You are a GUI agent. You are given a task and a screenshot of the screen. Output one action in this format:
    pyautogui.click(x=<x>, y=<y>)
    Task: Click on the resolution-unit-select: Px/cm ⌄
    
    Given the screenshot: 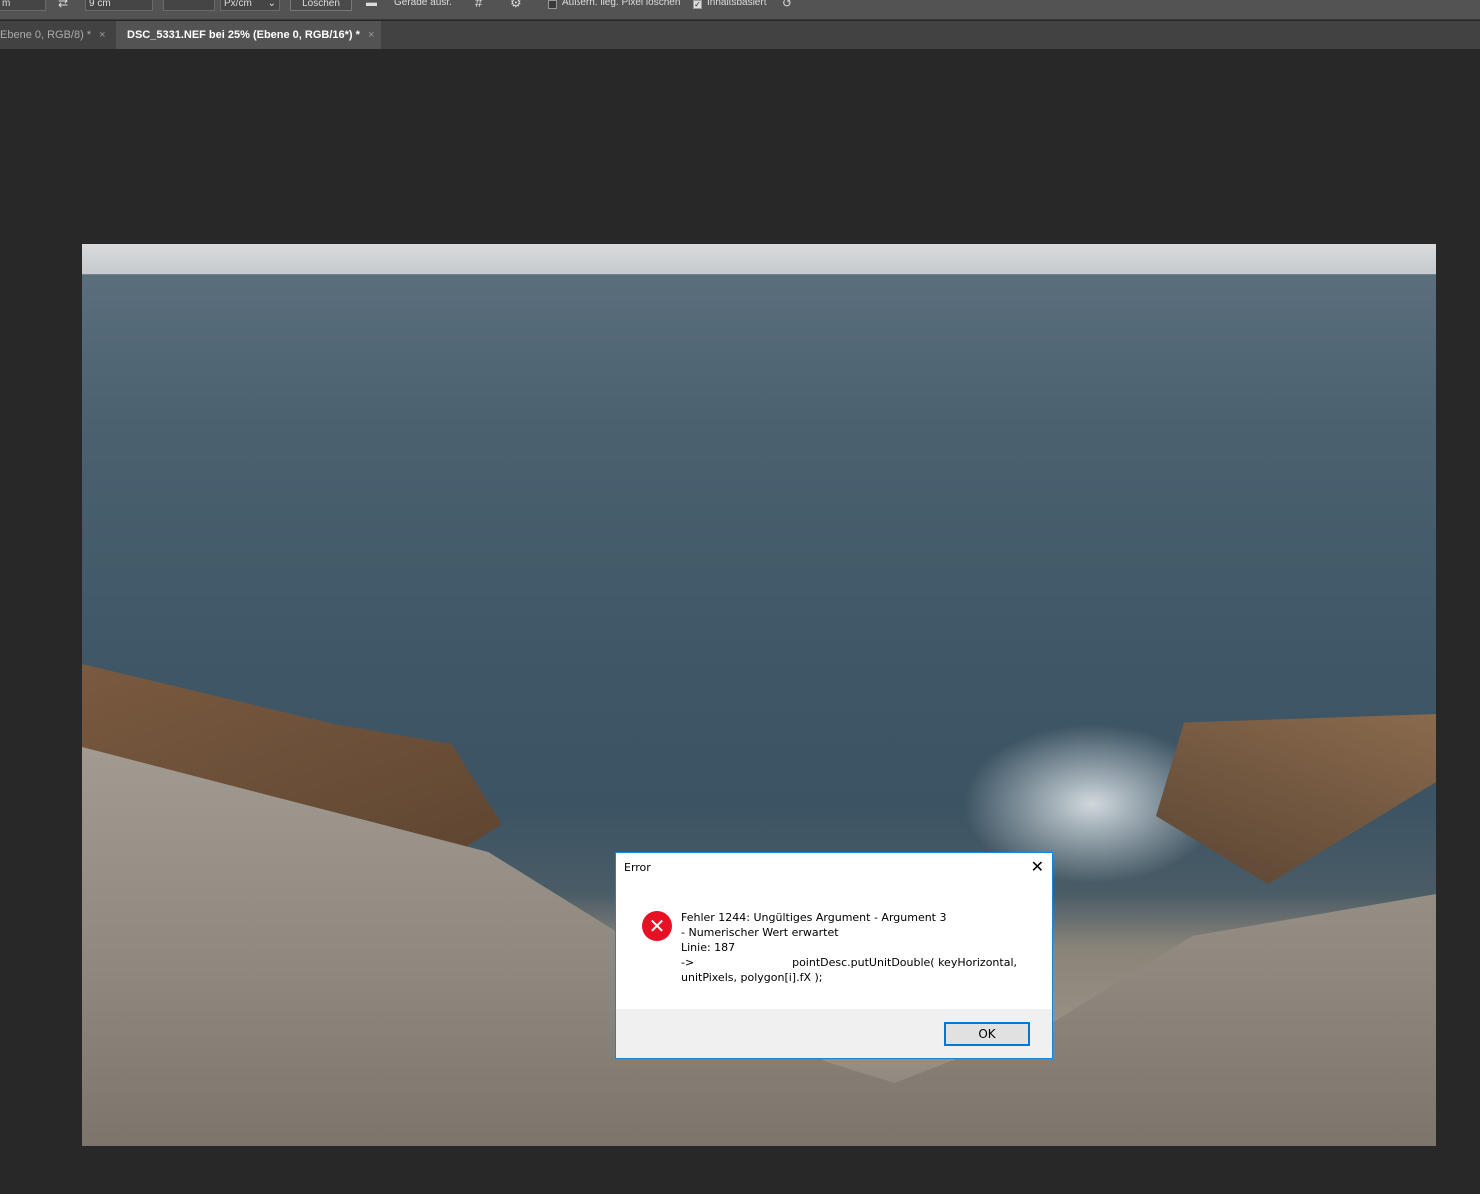 What is the action you would take?
    pyautogui.click(x=250, y=5)
    